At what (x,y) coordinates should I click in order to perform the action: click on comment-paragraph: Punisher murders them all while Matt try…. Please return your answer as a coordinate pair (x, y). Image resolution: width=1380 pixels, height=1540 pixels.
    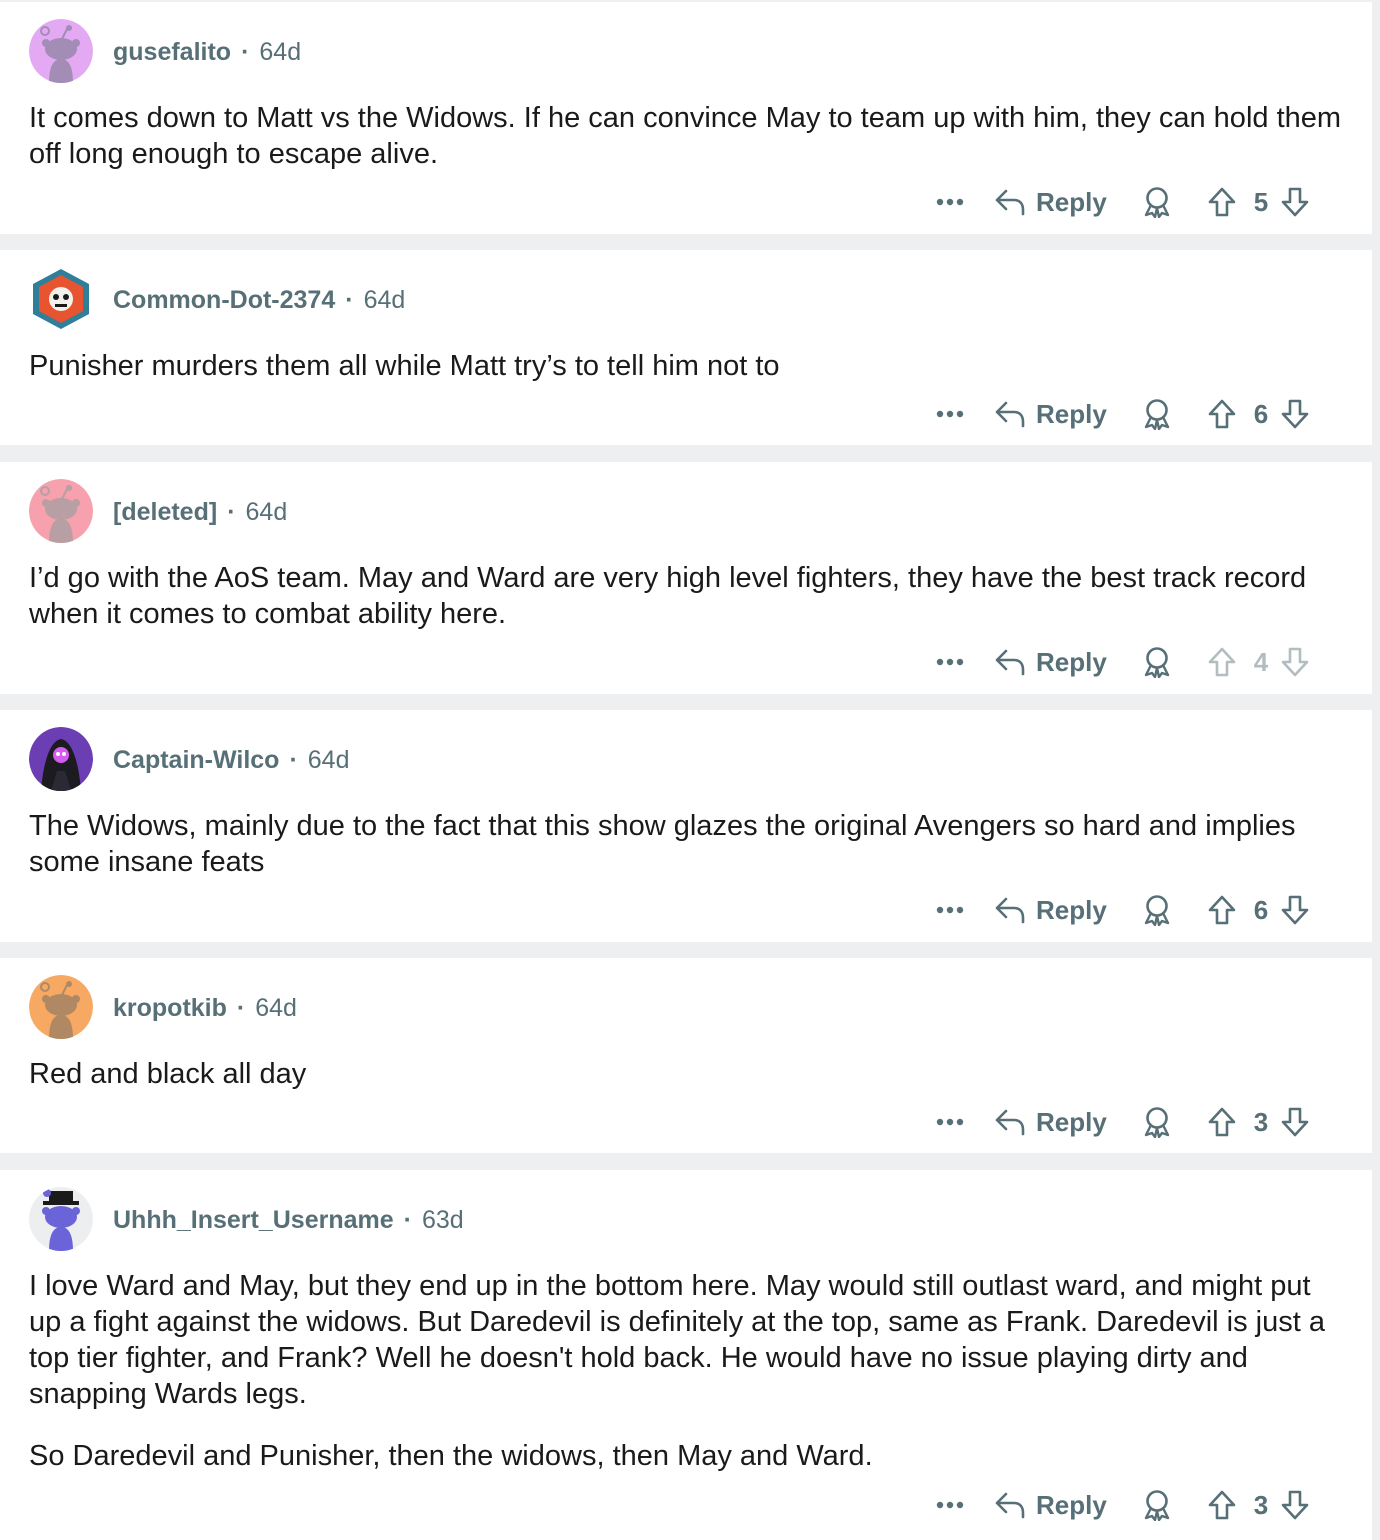
    Looking at the image, I should click on (404, 366).